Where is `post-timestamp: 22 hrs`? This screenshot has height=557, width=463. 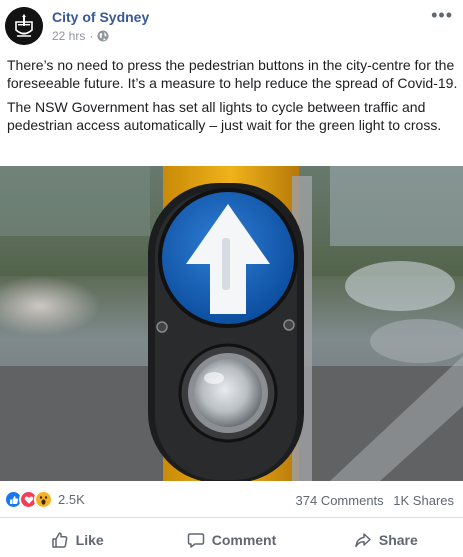
post-timestamp: 22 hrs is located at coordinates (68, 36).